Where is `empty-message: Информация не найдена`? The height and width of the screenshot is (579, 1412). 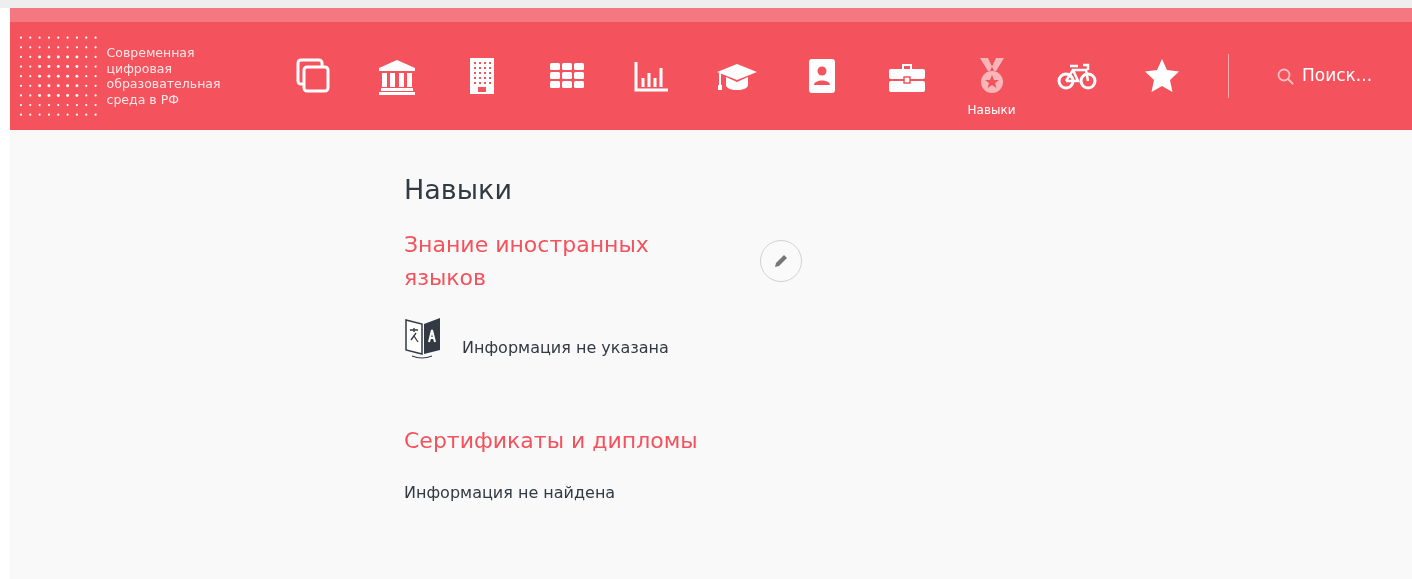 empty-message: Информация не найдена is located at coordinates (510, 493).